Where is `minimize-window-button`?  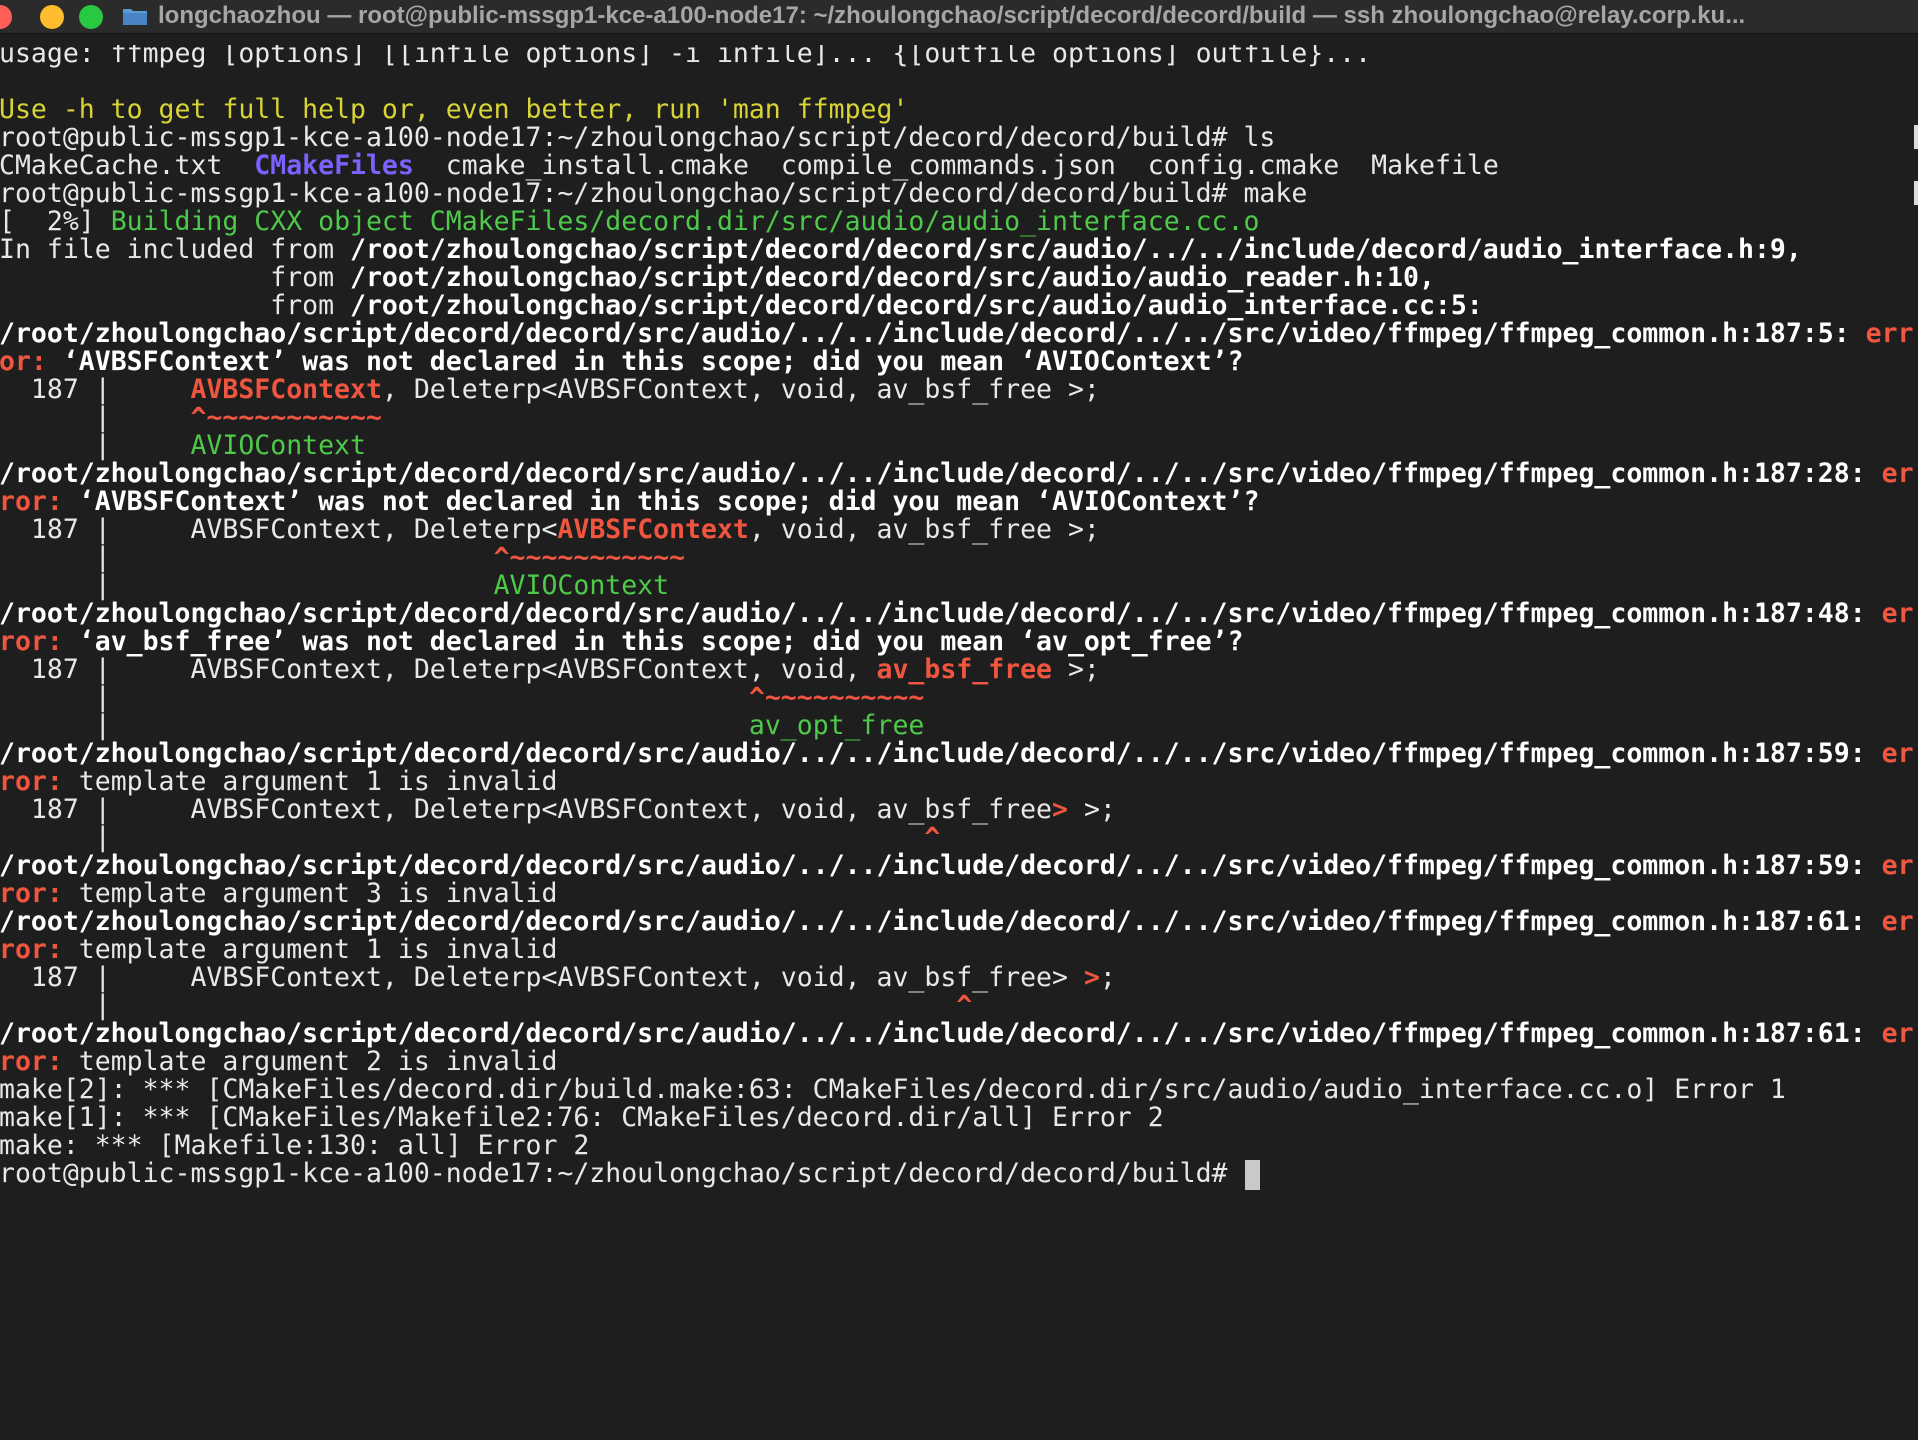
minimize-window-button is located at coordinates (52, 17).